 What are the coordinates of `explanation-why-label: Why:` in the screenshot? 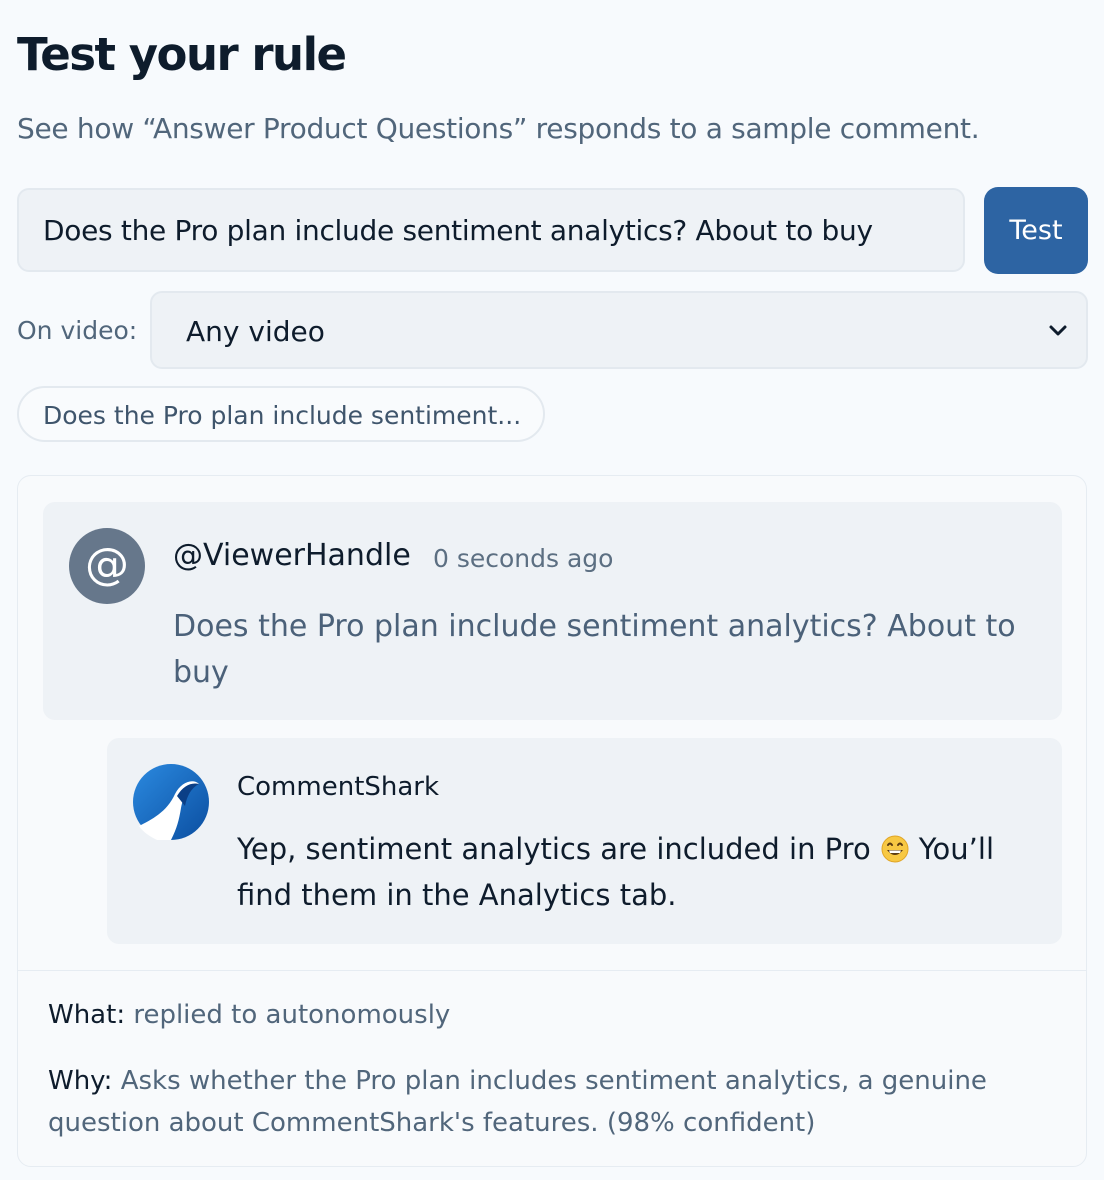 It's located at (80, 1081).